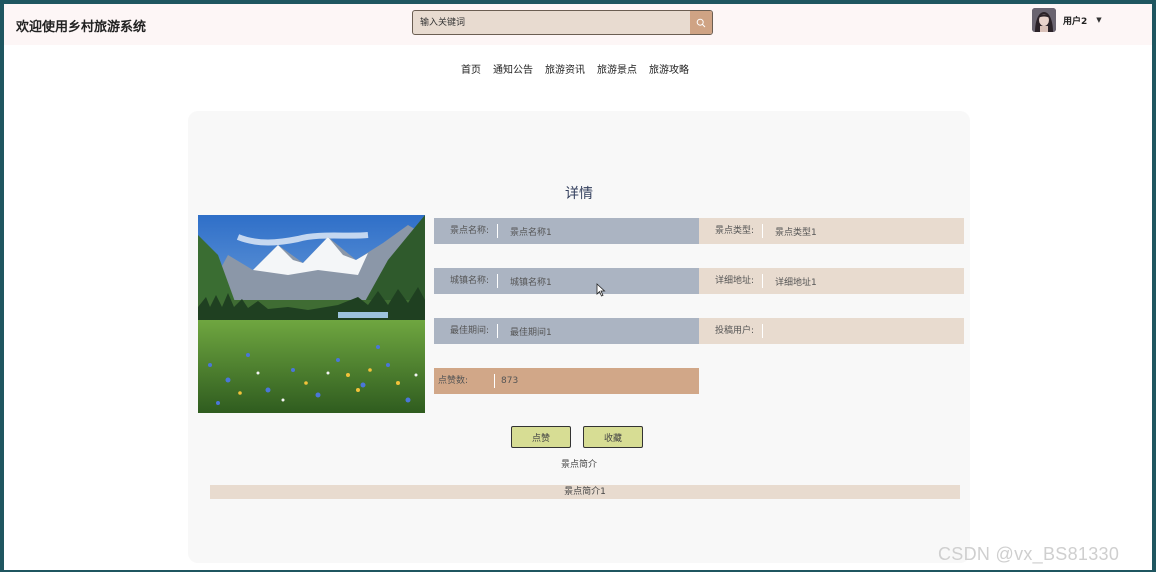 The width and height of the screenshot is (1156, 572). I want to click on app-title: 欢迎使用乡村旅游系统, so click(81, 27).